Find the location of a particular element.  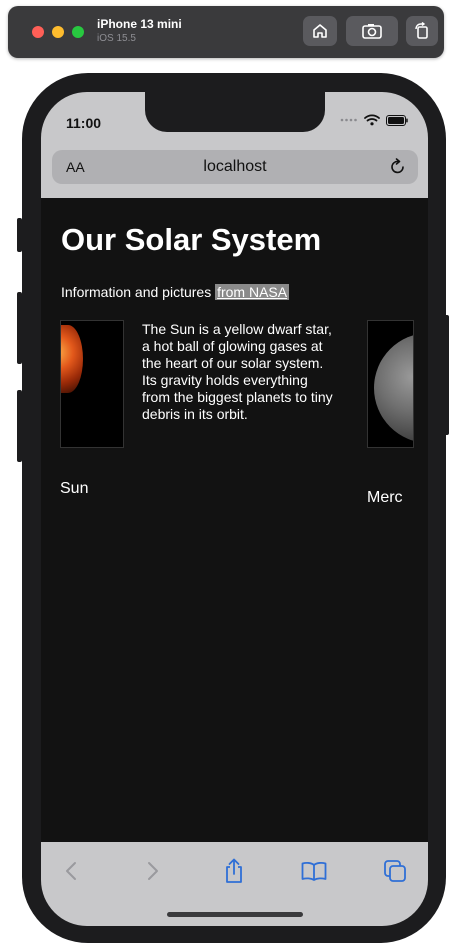

tabs-button is located at coordinates (395, 871).